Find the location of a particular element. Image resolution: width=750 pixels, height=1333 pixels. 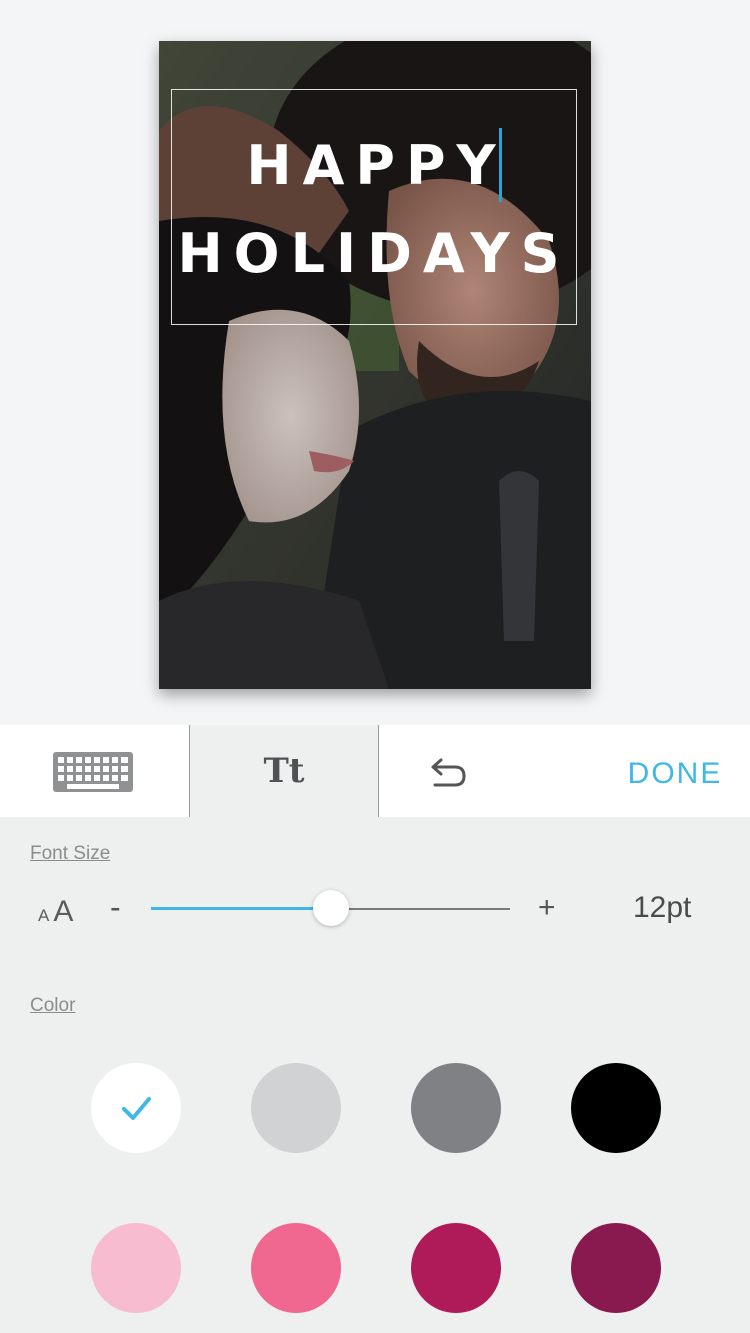

font-size-slider-thumb is located at coordinates (330, 908).